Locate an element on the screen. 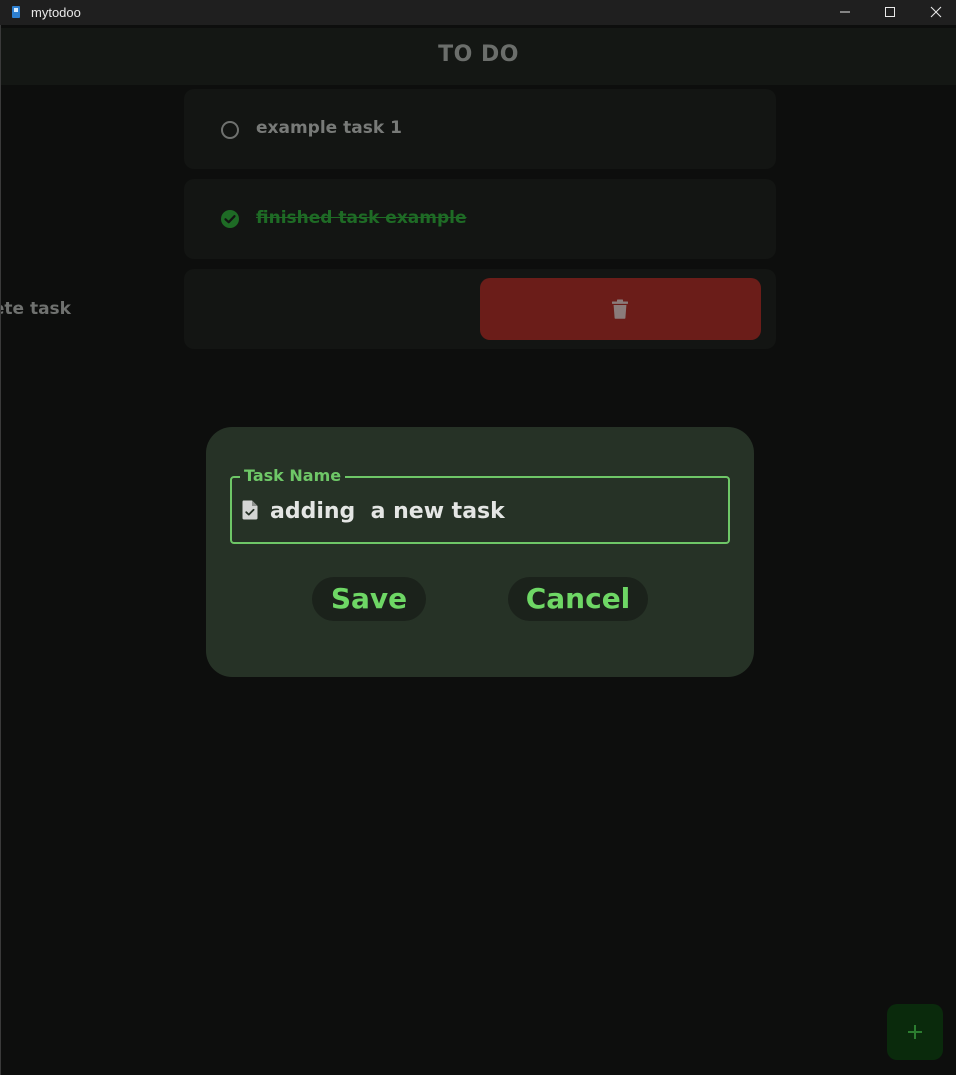  close-button is located at coordinates (934, 12).